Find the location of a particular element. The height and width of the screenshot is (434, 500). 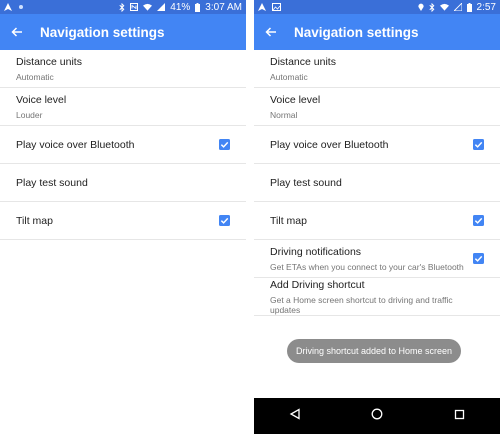

nav-home-button is located at coordinates (377, 416).